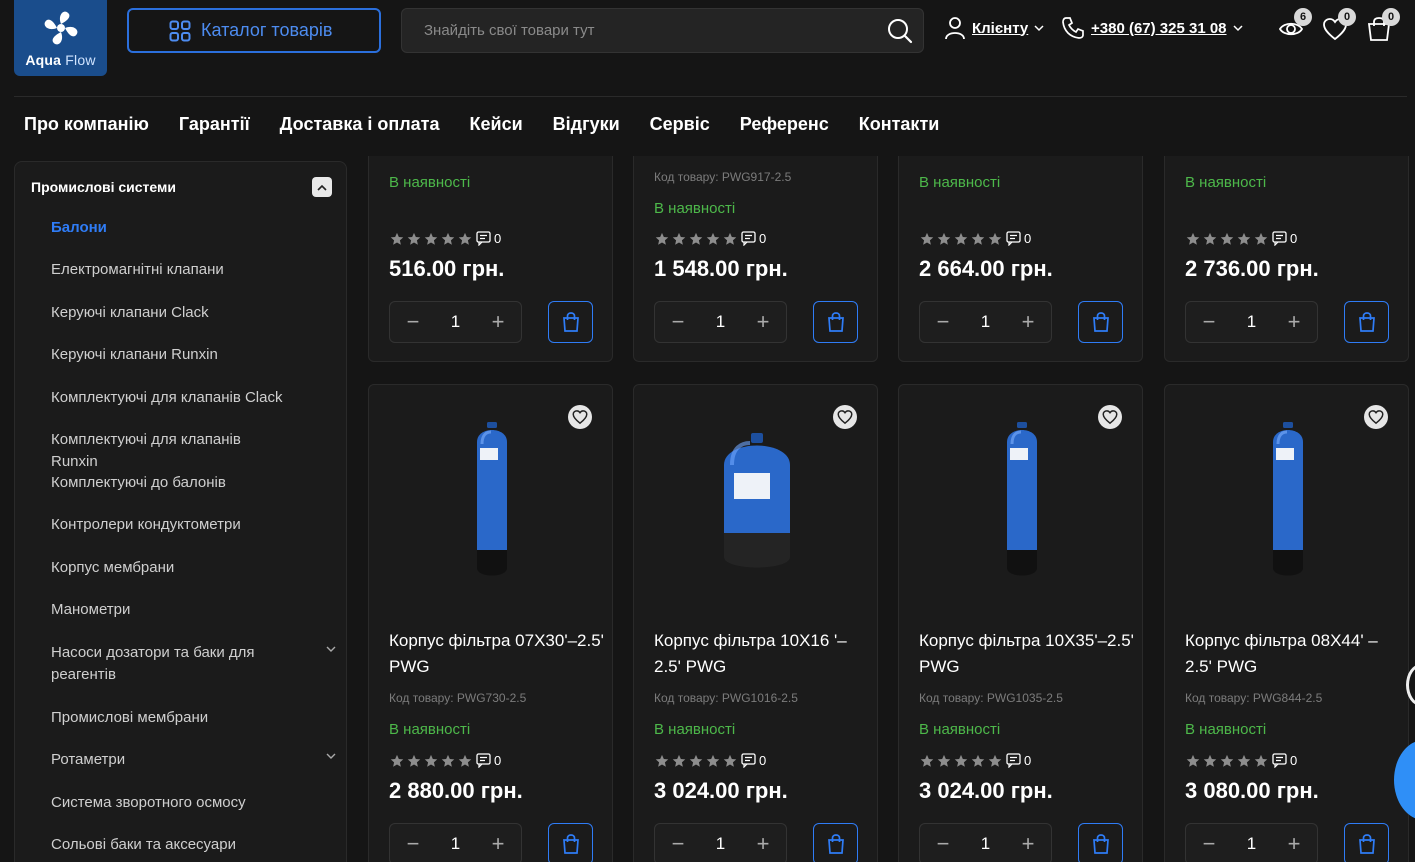 Image resolution: width=1415 pixels, height=862 pixels. I want to click on phone-menu: +380 (67) 325 31 08, so click(1152, 28).